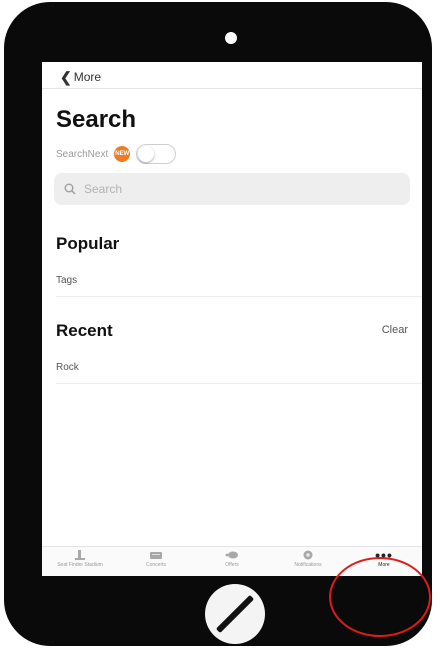 The image size is (440, 652). Describe the element at coordinates (395, 330) in the screenshot. I see `clear-recent-button: Clear` at that location.